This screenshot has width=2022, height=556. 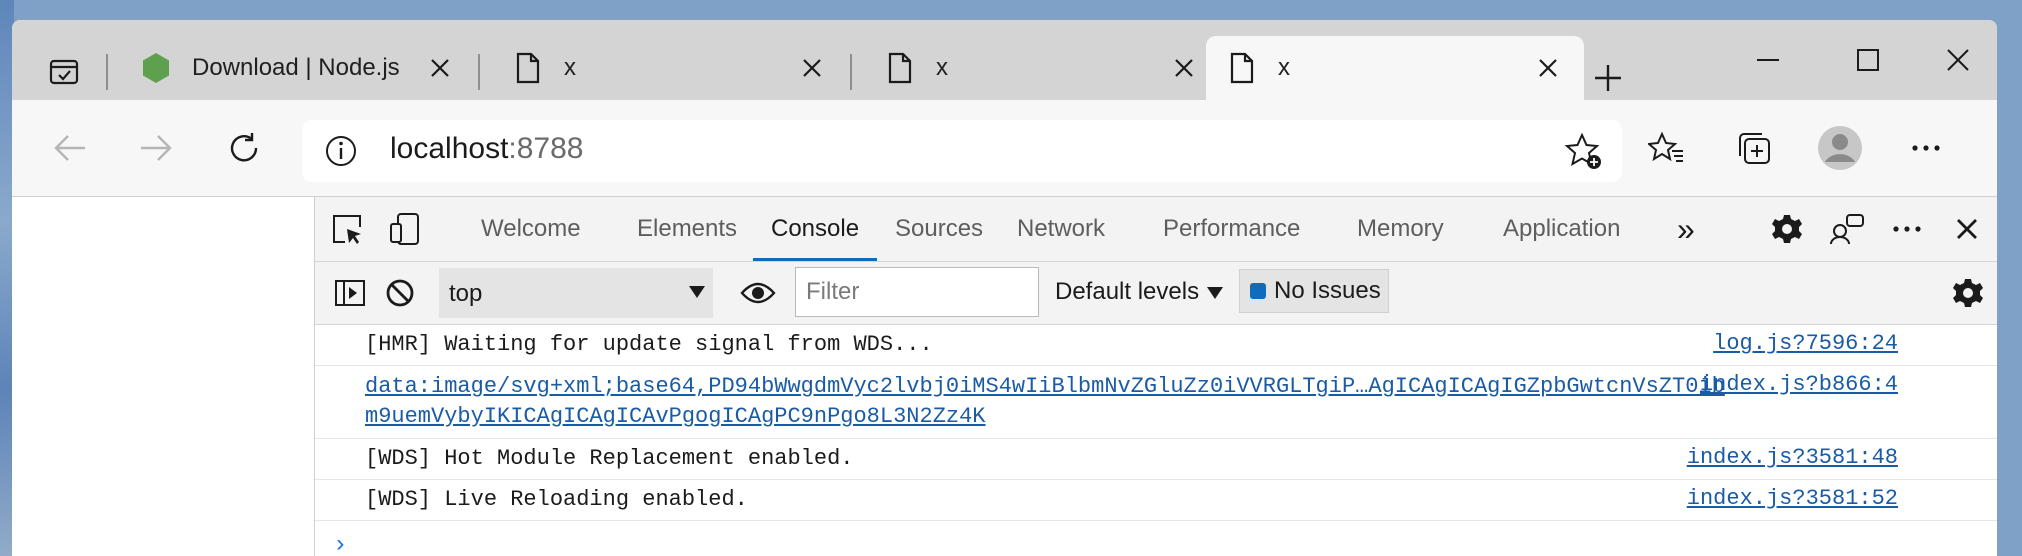 I want to click on nodejs-icon, so click(x=156, y=68).